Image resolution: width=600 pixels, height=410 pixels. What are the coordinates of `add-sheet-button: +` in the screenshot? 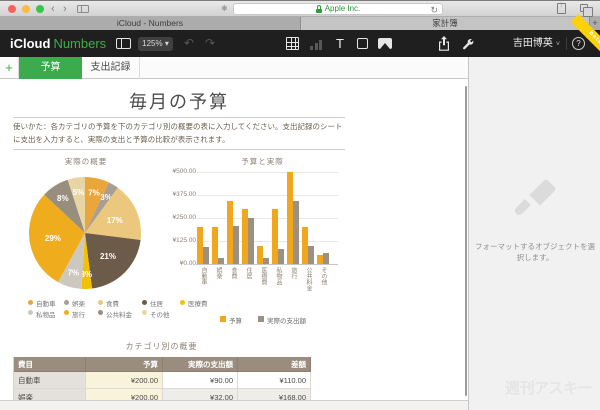 It's located at (9, 68).